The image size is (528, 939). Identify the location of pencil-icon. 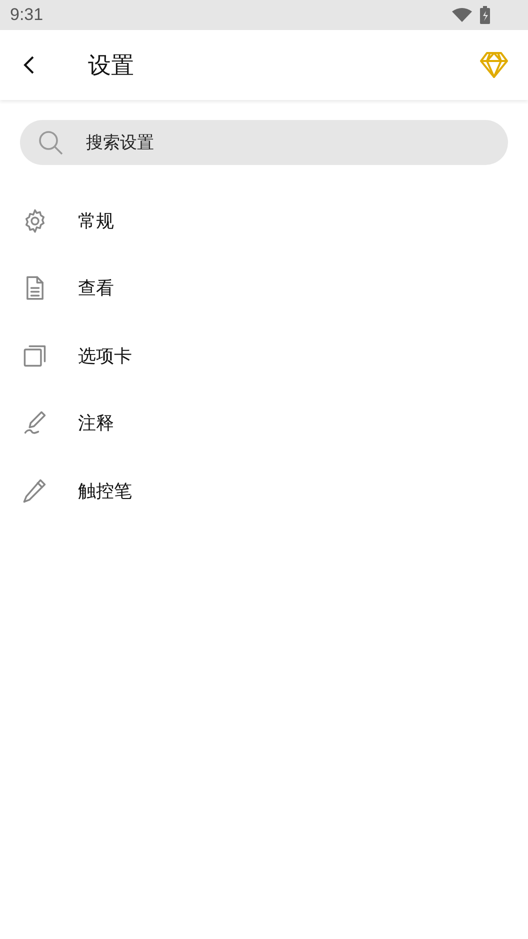
(35, 491).